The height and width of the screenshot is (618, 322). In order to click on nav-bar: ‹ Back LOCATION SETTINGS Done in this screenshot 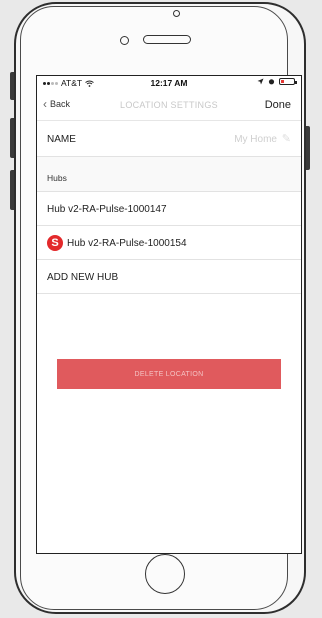, I will do `click(169, 105)`.